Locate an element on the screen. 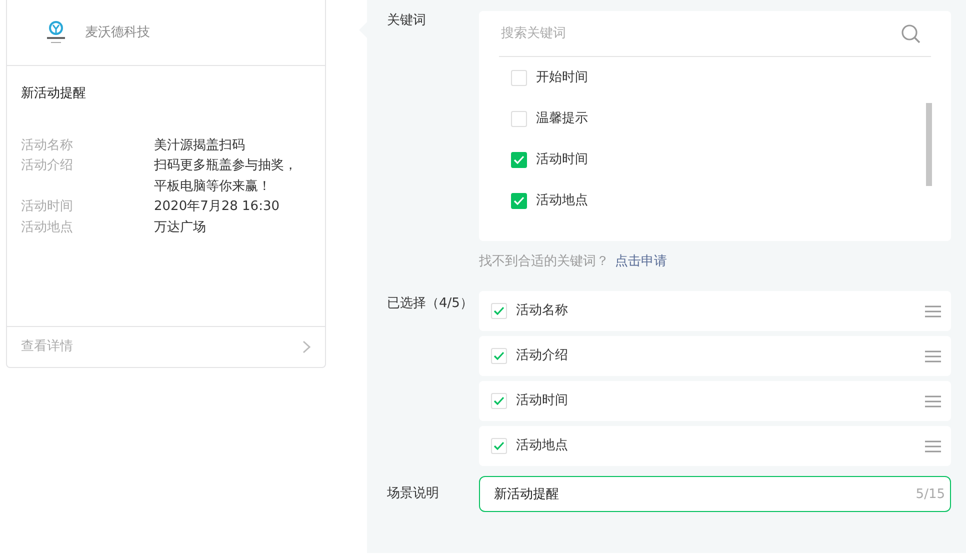 The height and width of the screenshot is (558, 966). field-value: 美汁源揭盖扫码 is located at coordinates (200, 145).